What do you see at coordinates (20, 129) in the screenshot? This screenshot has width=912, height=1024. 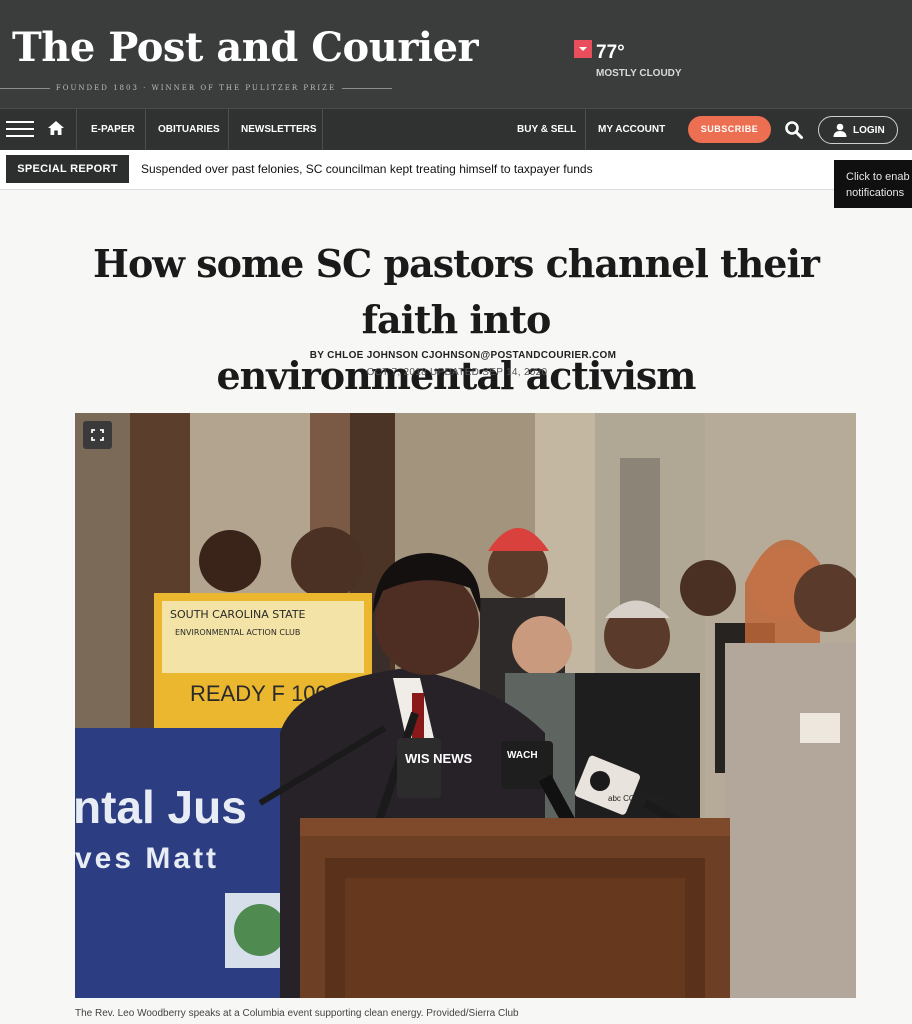 I see `menu-icon` at bounding box center [20, 129].